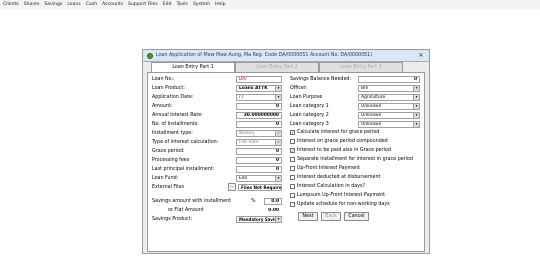  Describe the element at coordinates (191, 201) in the screenshot. I see `savings-with-installment-label: Savings amount with installment` at that location.